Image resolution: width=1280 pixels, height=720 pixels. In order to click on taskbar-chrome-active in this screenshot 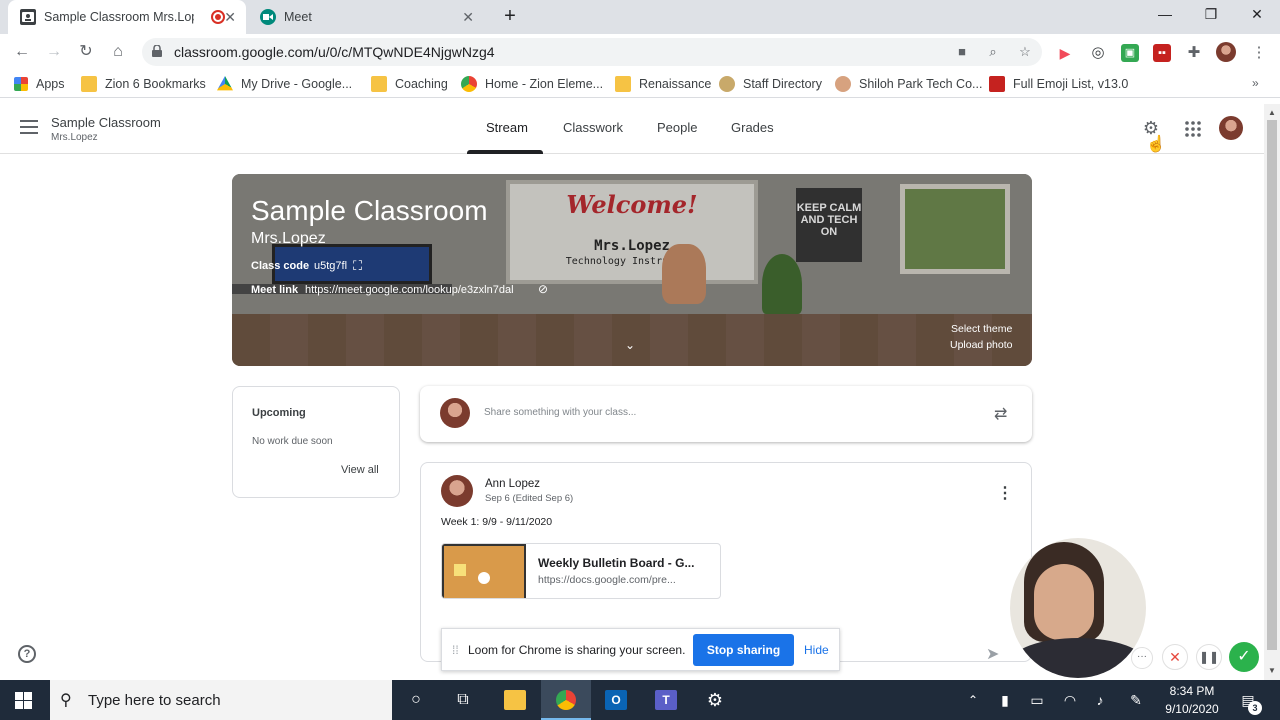, I will do `click(566, 700)`.